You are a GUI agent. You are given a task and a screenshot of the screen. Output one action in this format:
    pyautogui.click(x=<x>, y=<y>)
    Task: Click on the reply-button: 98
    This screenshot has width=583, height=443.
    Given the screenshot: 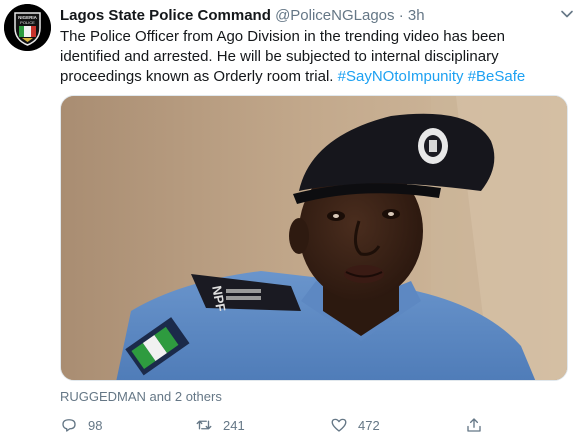 What is the action you would take?
    pyautogui.click(x=81, y=425)
    